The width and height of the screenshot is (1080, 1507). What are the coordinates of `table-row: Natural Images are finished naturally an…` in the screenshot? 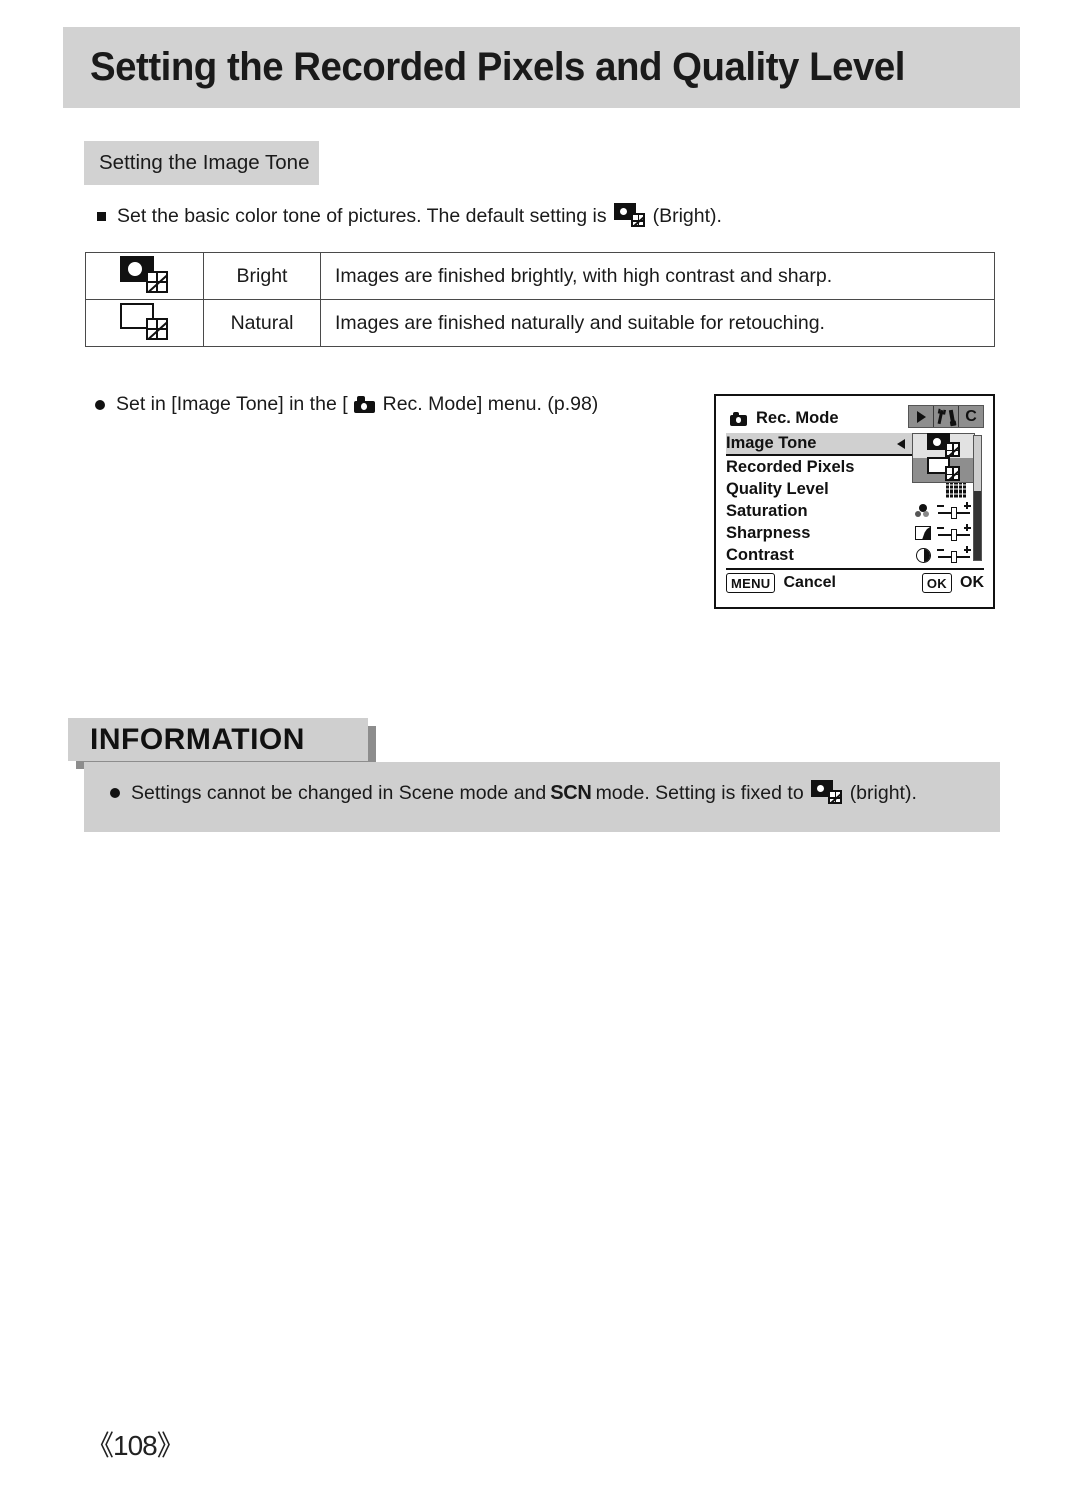 It's located at (540, 323).